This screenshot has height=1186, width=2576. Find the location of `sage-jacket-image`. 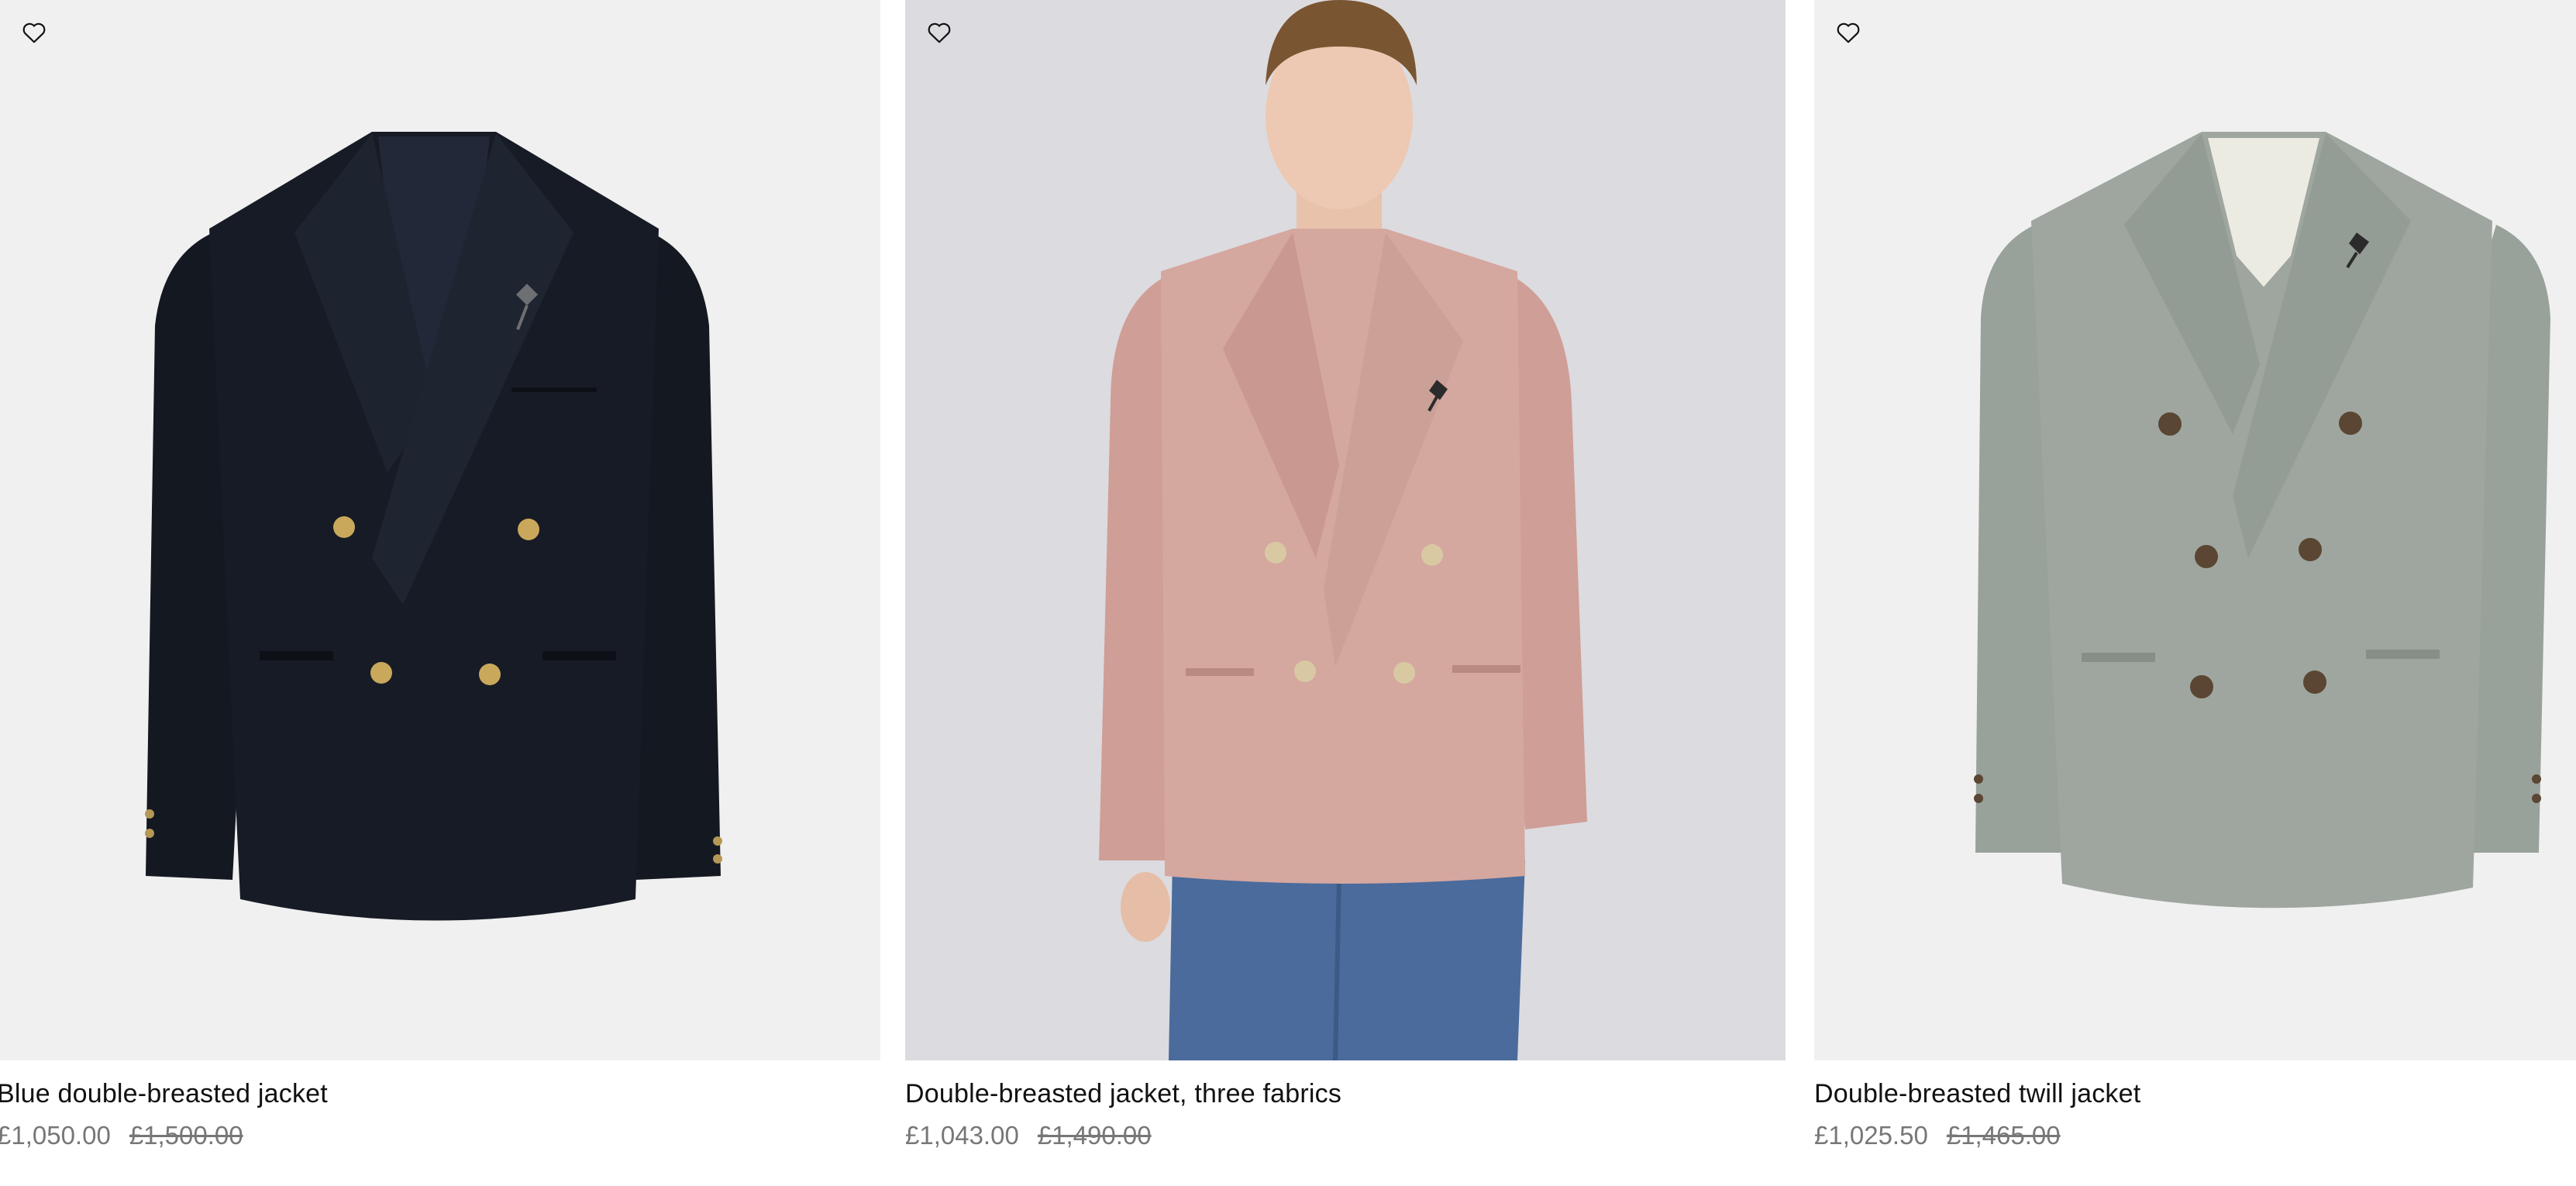

sage-jacket-image is located at coordinates (2262, 520).